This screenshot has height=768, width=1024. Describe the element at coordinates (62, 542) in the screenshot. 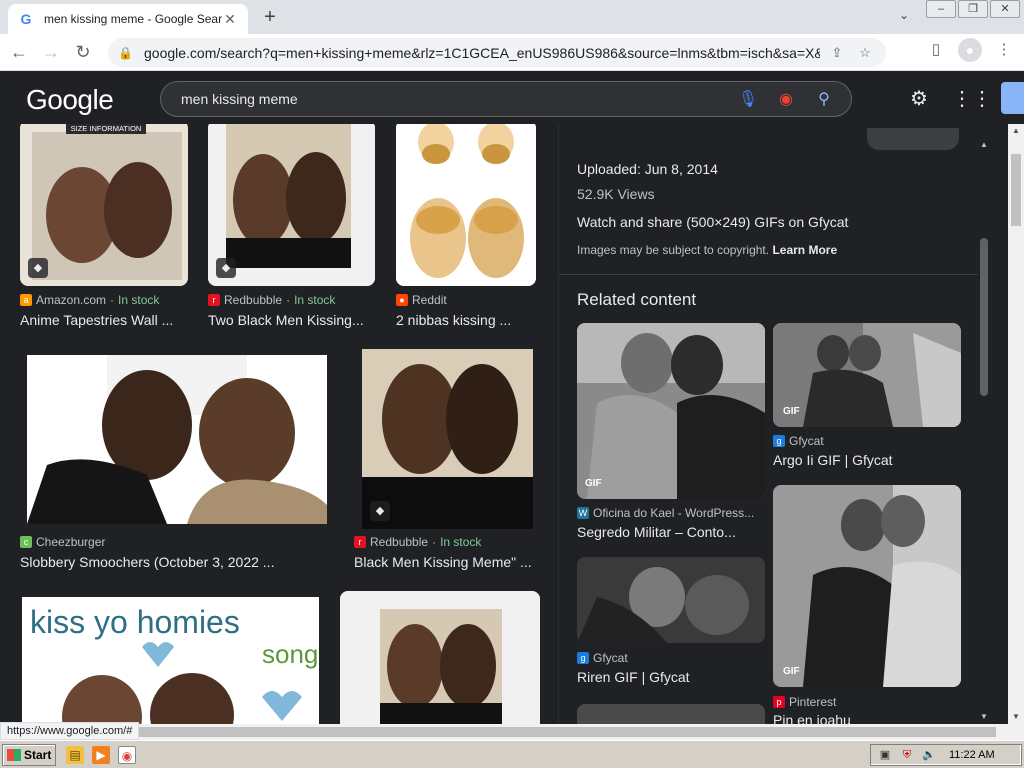

I see `result-source: c Cheezburger` at that location.